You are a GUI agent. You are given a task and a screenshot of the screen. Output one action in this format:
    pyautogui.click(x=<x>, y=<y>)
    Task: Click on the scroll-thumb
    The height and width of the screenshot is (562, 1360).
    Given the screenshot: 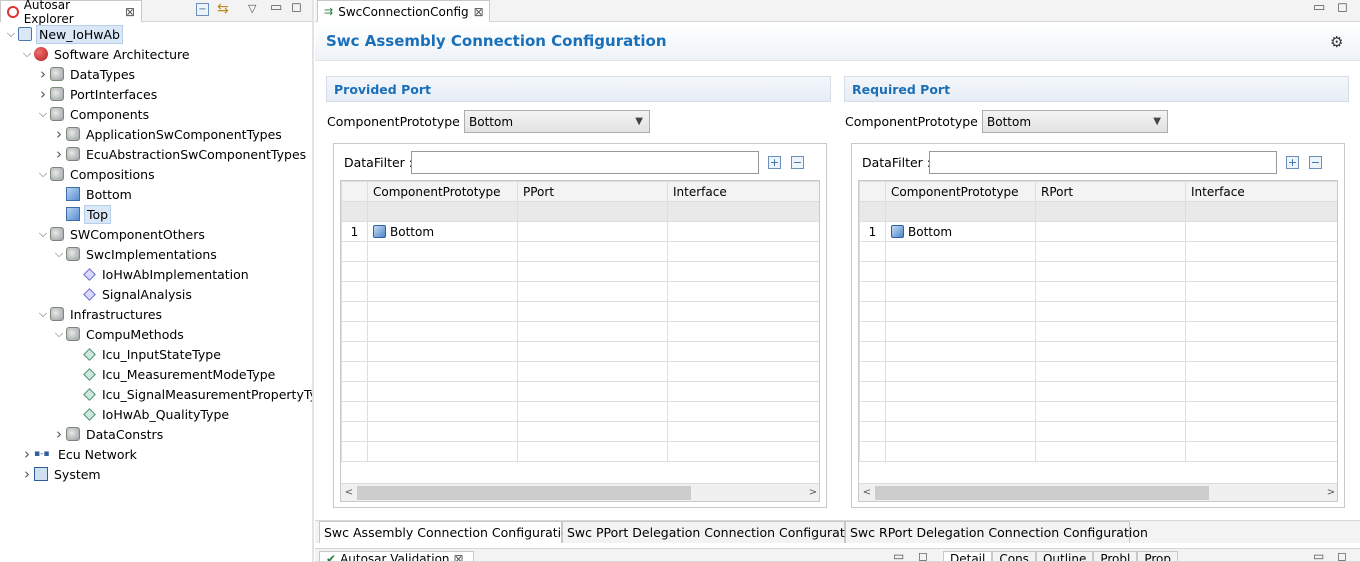 What is the action you would take?
    pyautogui.click(x=1042, y=492)
    